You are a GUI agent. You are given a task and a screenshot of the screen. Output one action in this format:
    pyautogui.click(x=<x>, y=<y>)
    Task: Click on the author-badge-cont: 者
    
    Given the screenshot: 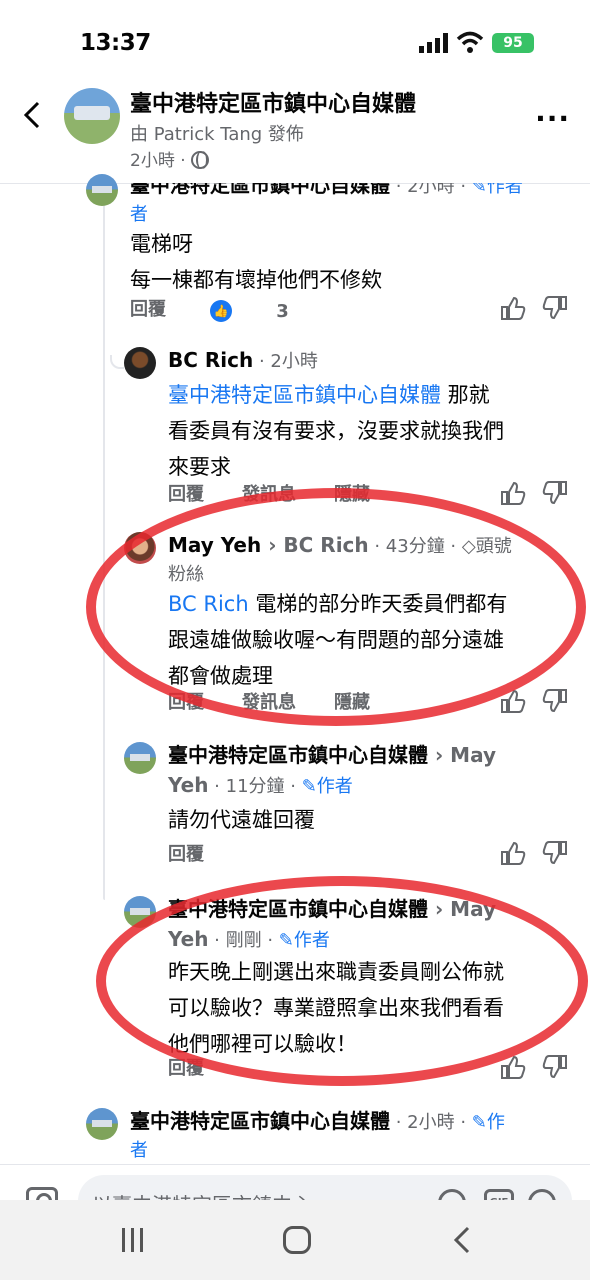 What is the action you would take?
    pyautogui.click(x=139, y=1150)
    